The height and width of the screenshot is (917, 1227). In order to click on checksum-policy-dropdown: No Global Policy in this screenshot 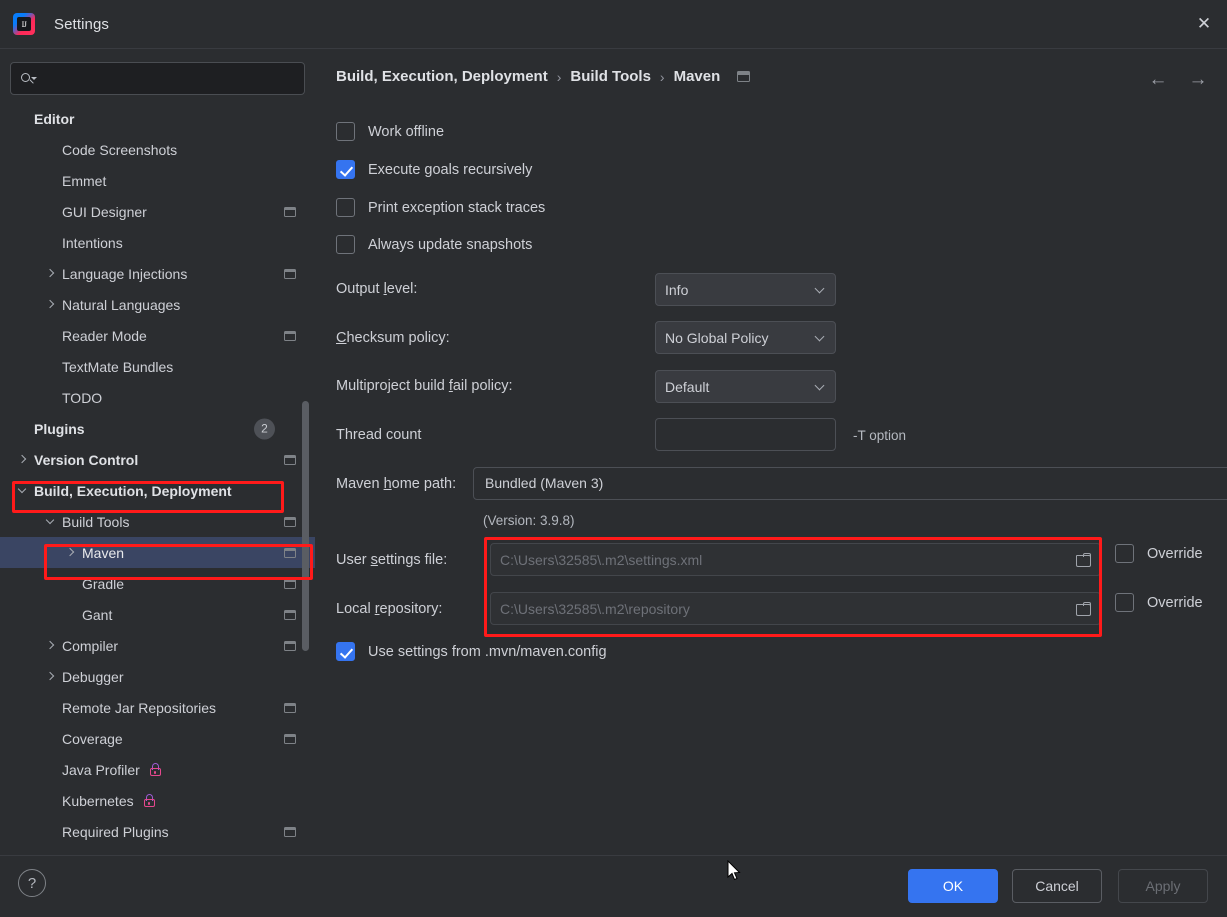, I will do `click(745, 337)`.